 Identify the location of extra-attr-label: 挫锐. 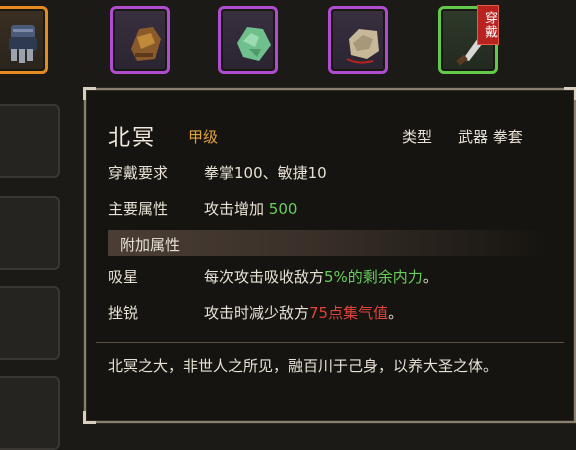
(123, 313).